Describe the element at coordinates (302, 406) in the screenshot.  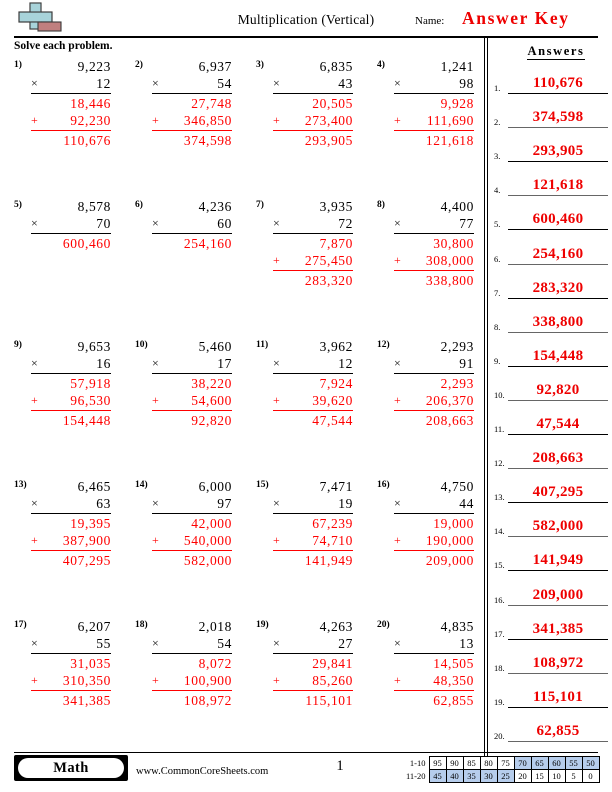
I see `problem-11: 11) 3,962 × 12 7,924 +39,620 47,544` at that location.